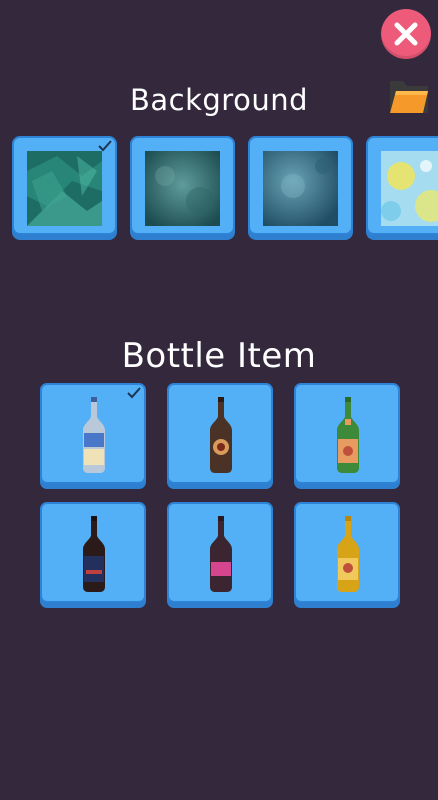  Describe the element at coordinates (409, 188) in the screenshot. I see `yellow-watercolor-swatch` at that location.